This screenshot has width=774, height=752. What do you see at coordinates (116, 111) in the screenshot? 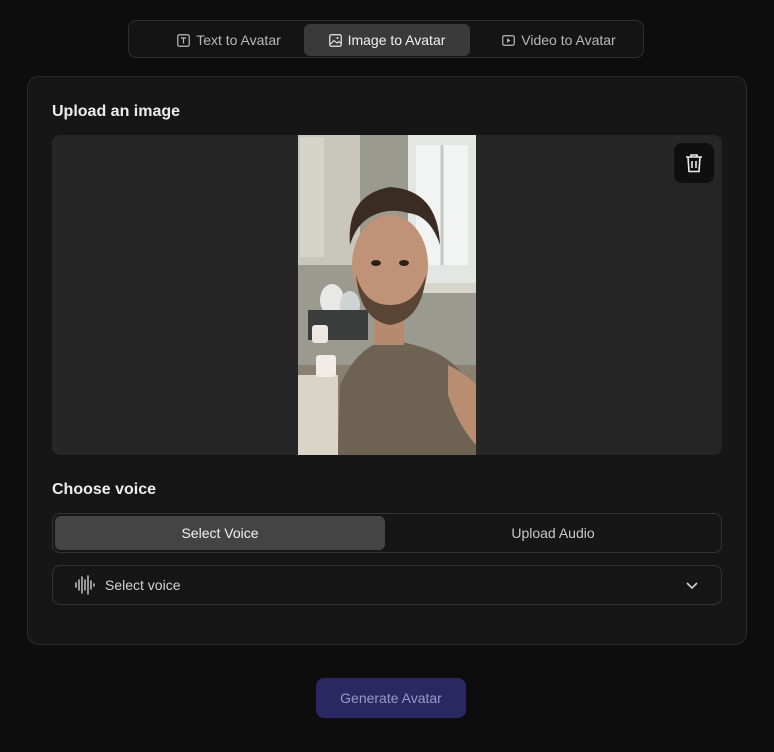
I see `upload-section-title: Upload an image` at bounding box center [116, 111].